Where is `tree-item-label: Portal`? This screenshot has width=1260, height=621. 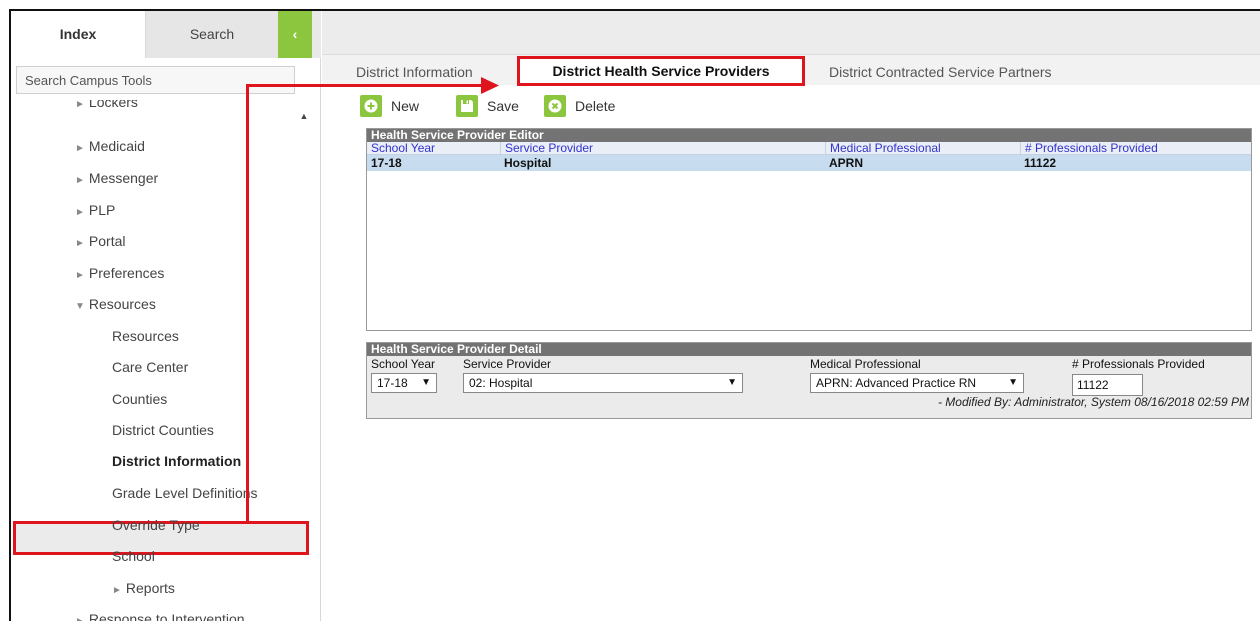 tree-item-label: Portal is located at coordinates (107, 241).